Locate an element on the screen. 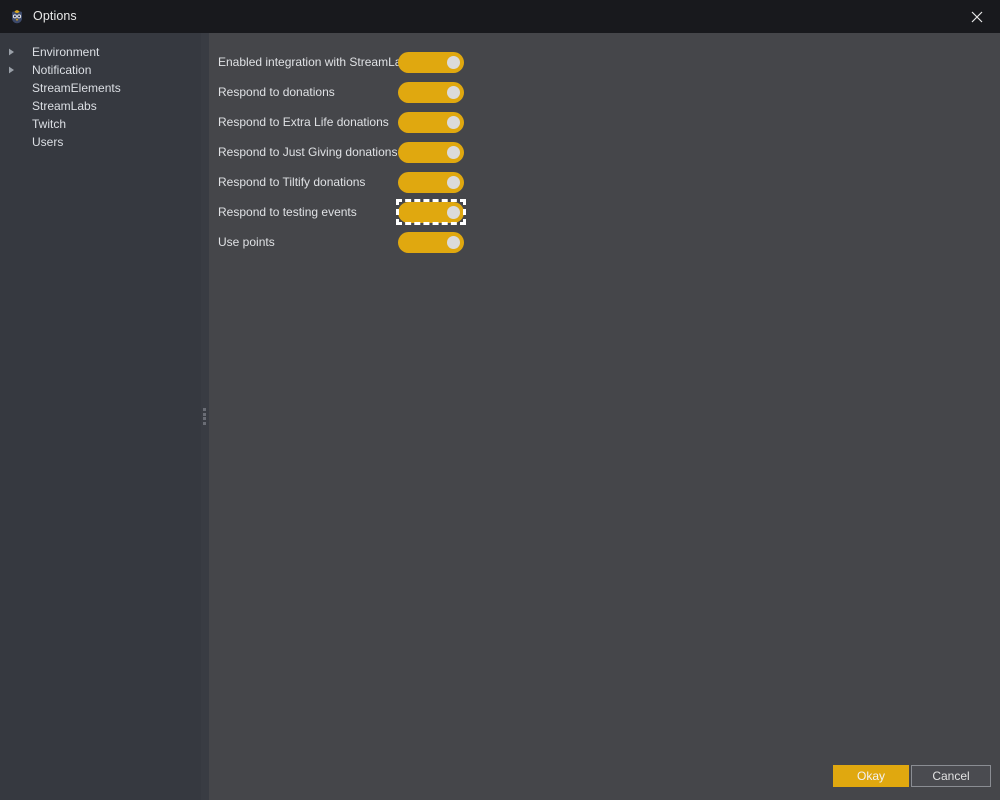 Image resolution: width=1000 pixels, height=800 pixels. option-row-respond-to-extra-life-donations: Respond to Extra Life donations is located at coordinates (342, 122).